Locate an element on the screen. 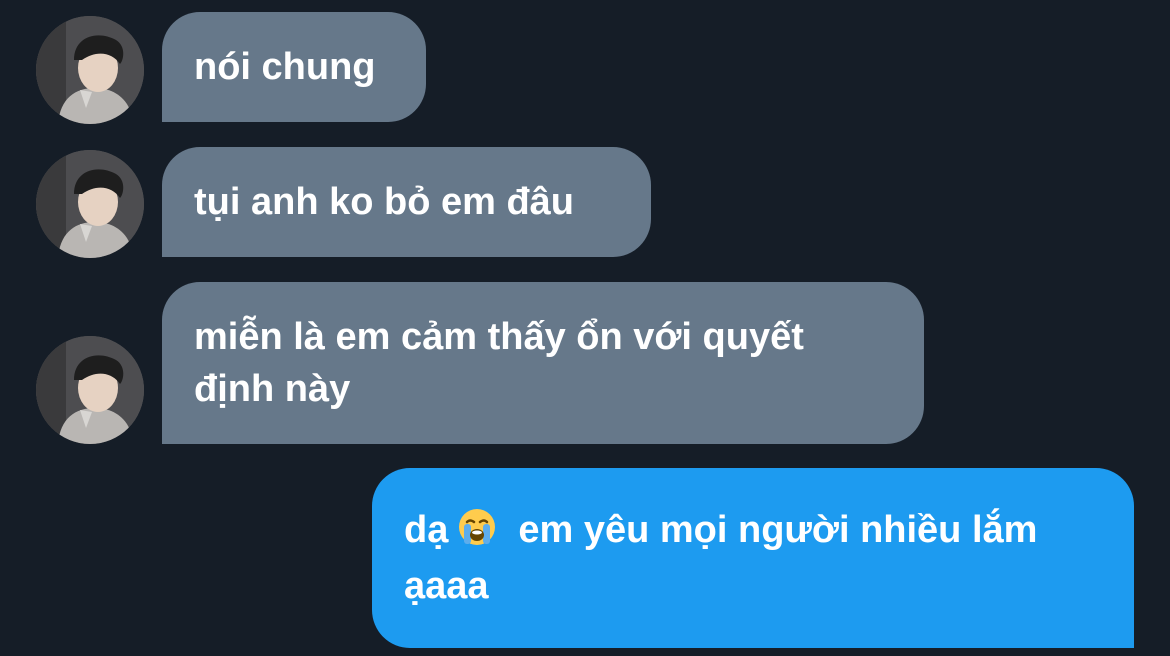 Image resolution: width=1170 pixels, height=656 pixels. message-text-part: dạ is located at coordinates (426, 530).